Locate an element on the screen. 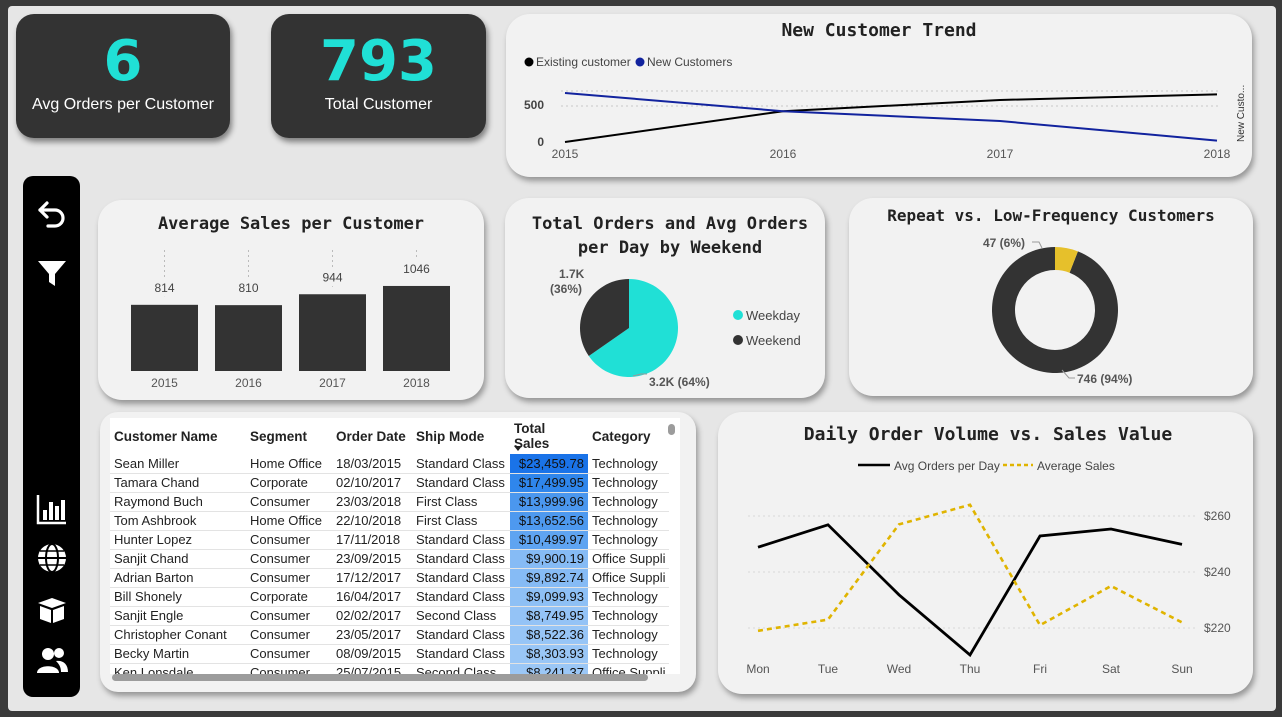  bar-chart-icon is located at coordinates (52, 509).